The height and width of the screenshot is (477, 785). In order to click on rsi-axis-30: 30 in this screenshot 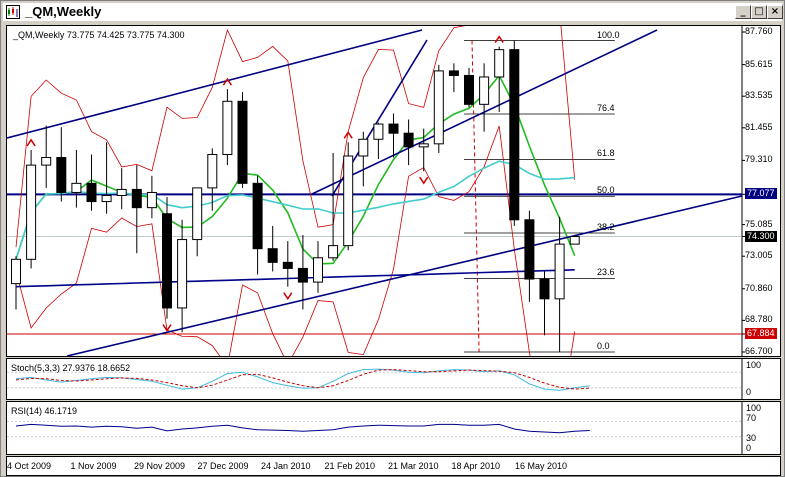, I will do `click(751, 438)`.